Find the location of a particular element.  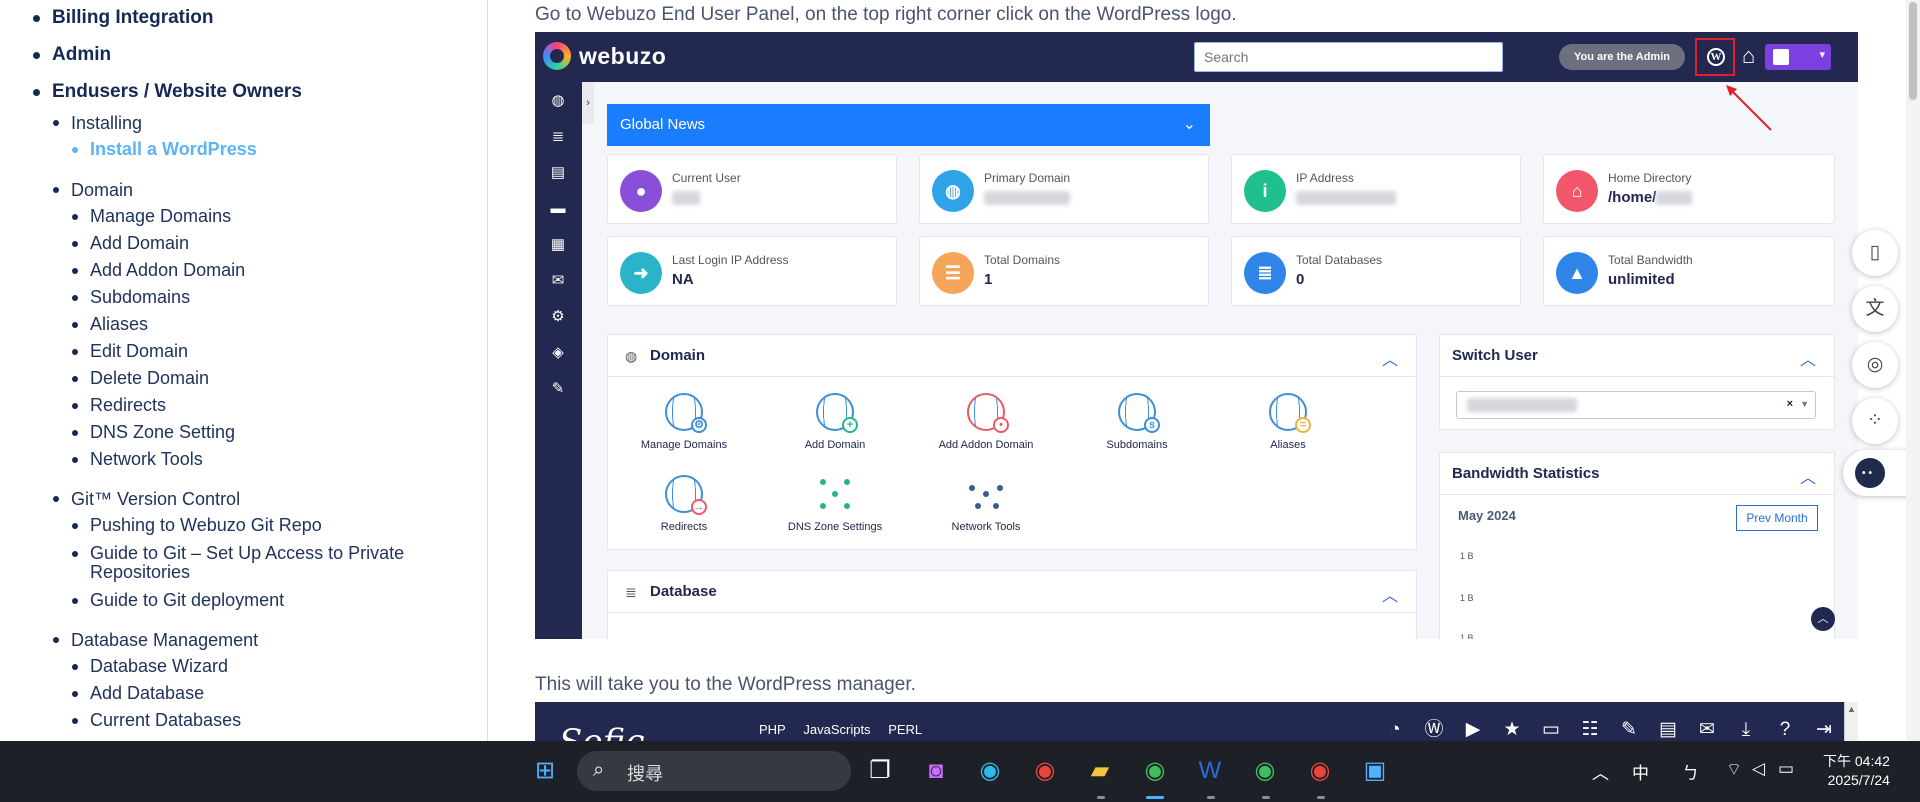

global-news-bar: Global News ⌄ is located at coordinates (908, 125).